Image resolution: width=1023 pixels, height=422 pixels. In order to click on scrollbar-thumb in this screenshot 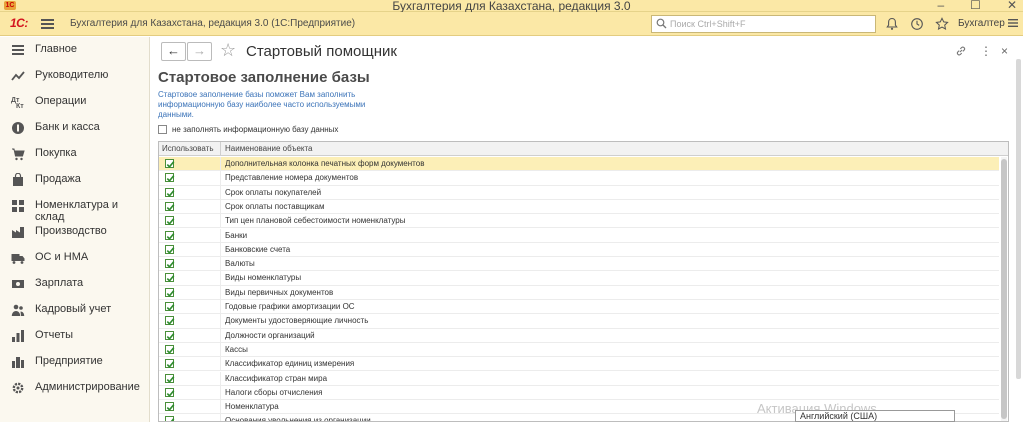, I will do `click(1004, 289)`.